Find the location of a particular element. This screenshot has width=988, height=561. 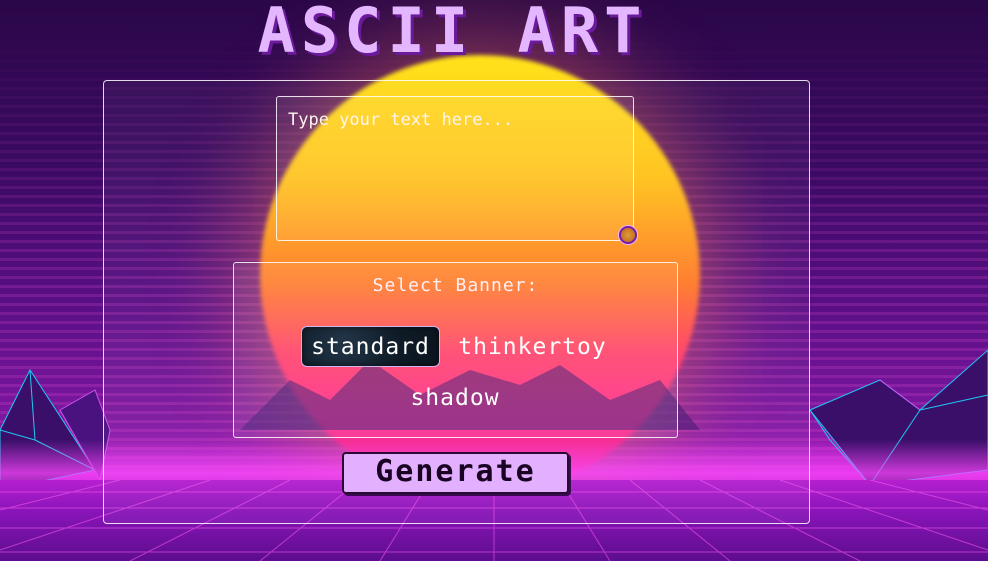

banner-option-shadow: shadow is located at coordinates (455, 398).